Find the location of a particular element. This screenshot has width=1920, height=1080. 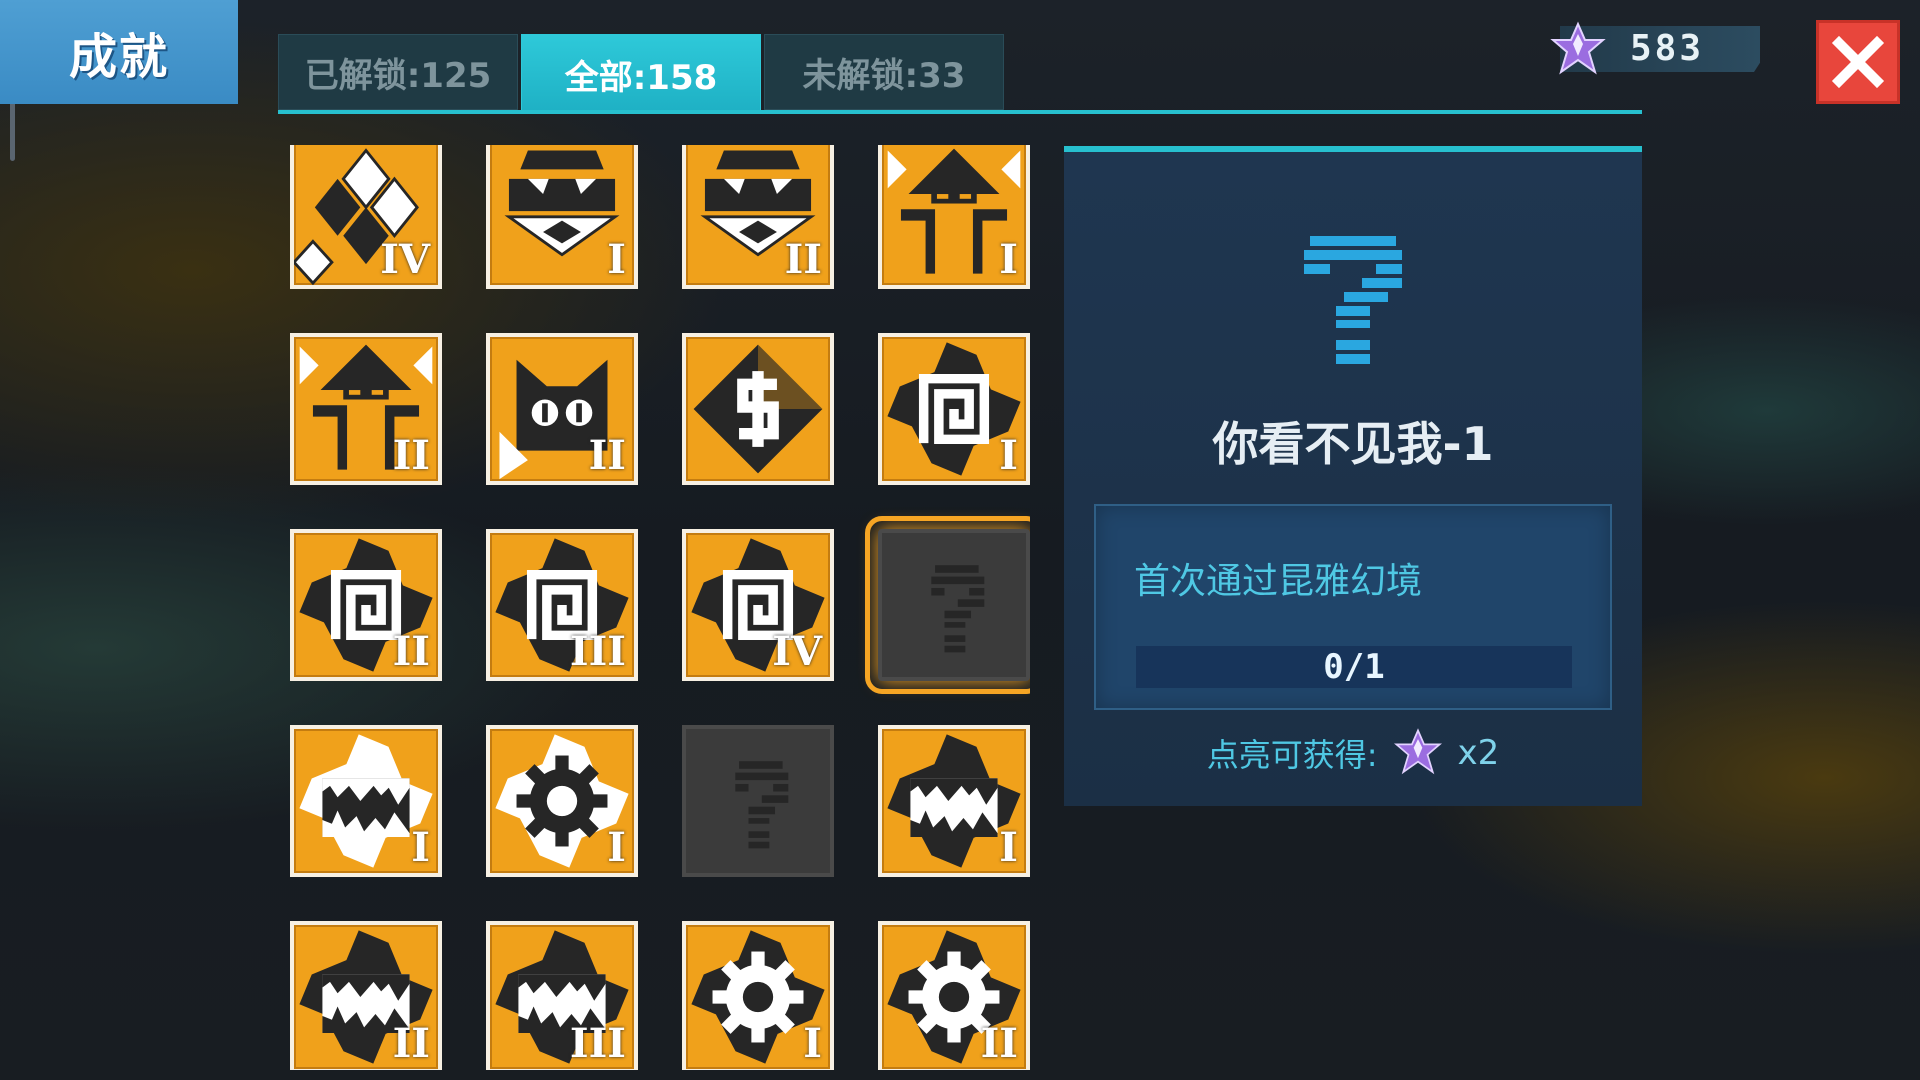

close-icon is located at coordinates (1858, 62).